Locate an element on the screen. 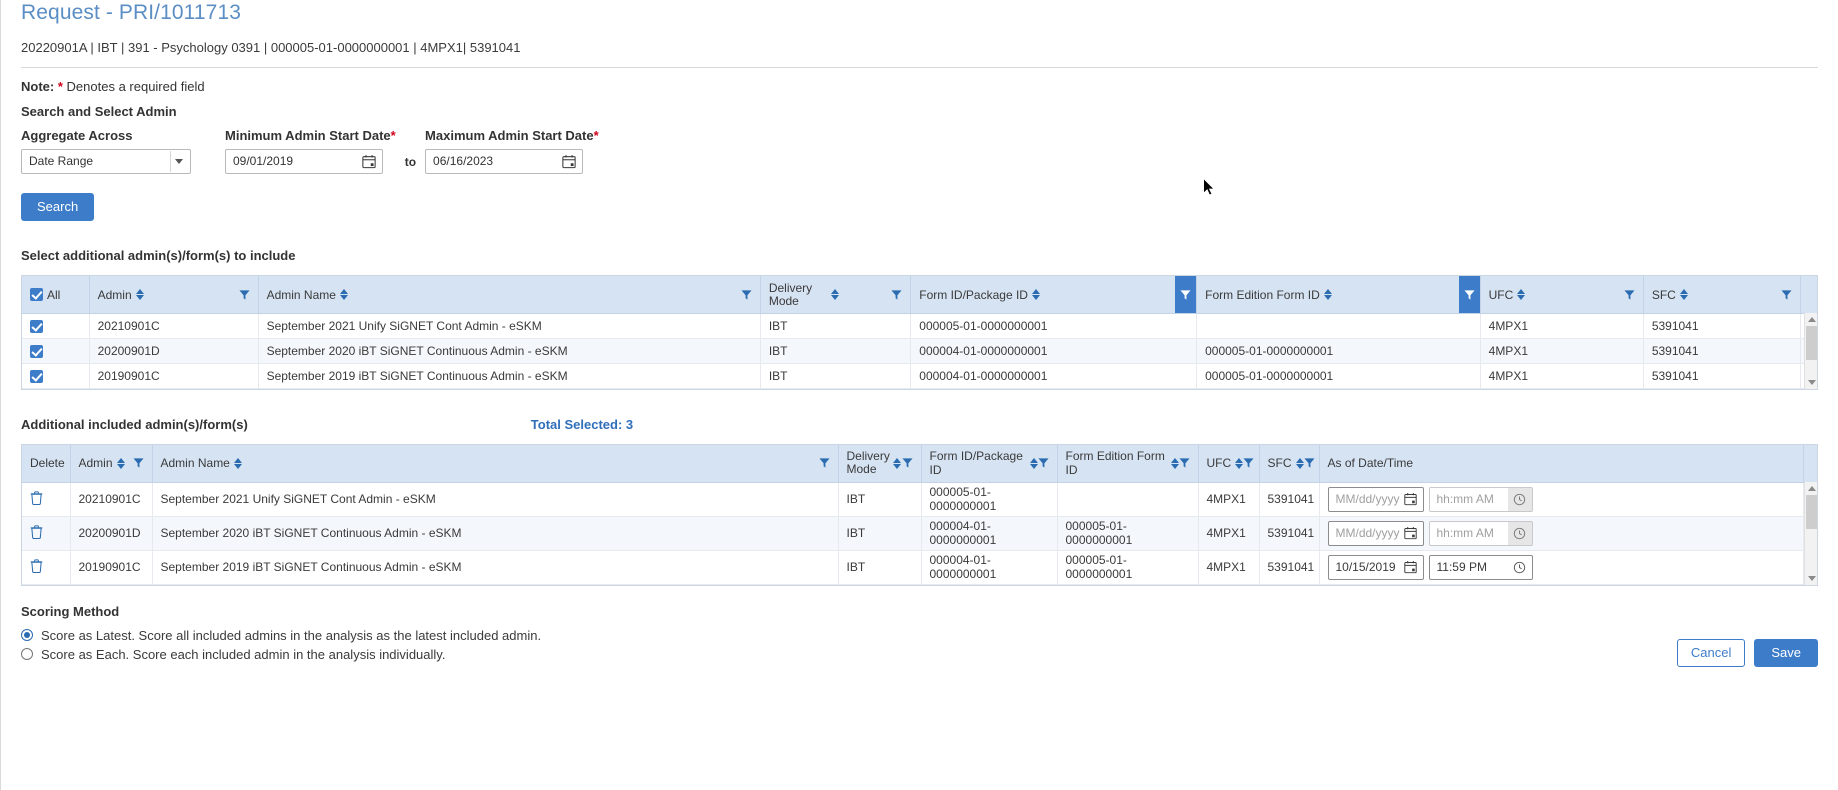  select-all-checkbox is located at coordinates (36, 295).